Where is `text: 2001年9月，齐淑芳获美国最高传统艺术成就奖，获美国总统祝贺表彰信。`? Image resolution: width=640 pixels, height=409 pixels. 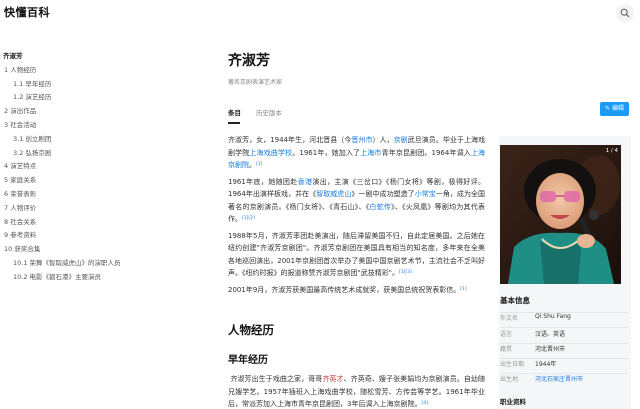
text: 2001年9月，齐淑芳获美国最高传统艺术成就奖，获美国总统祝贺表彰信。 is located at coordinates (344, 289).